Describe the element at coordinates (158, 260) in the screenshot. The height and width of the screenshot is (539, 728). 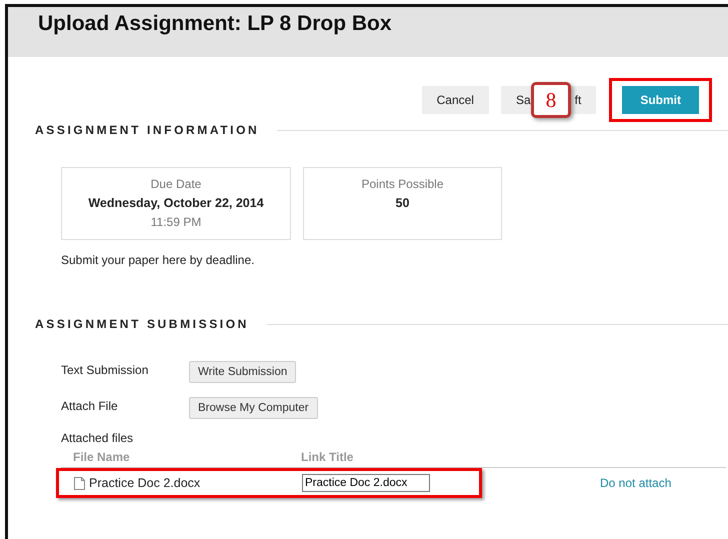
I see `instructions-text: Submit your paper here by deadline.` at that location.